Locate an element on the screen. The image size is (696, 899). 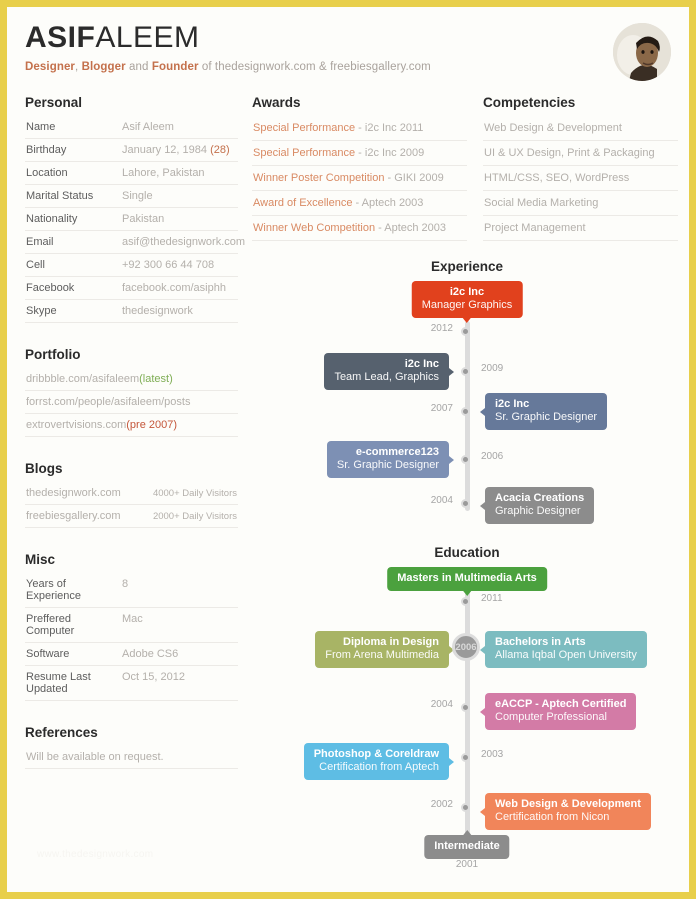
misc-label: Software is located at coordinates (48, 654).